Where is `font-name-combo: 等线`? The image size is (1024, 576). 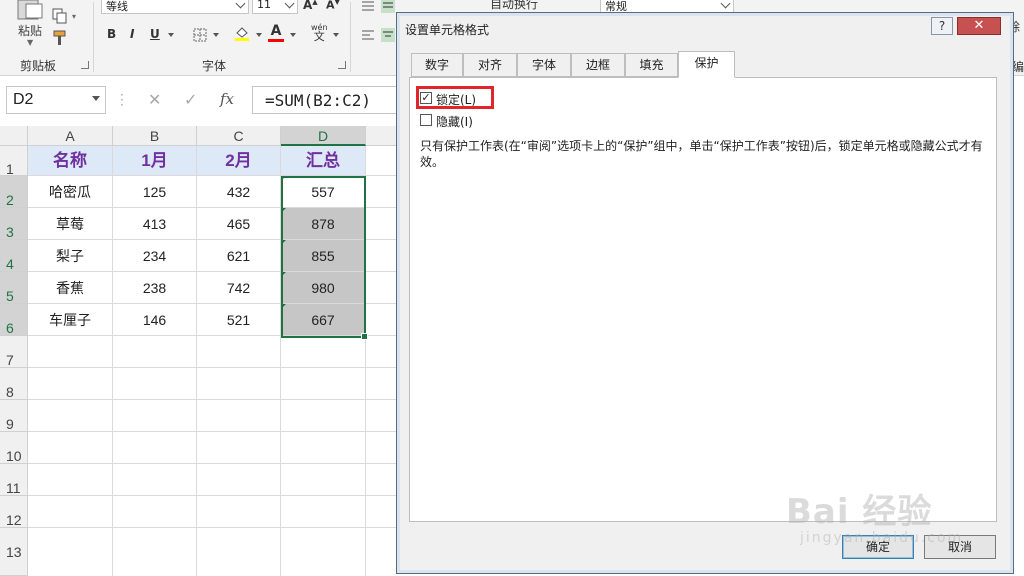 font-name-combo: 等线 is located at coordinates (175, 7).